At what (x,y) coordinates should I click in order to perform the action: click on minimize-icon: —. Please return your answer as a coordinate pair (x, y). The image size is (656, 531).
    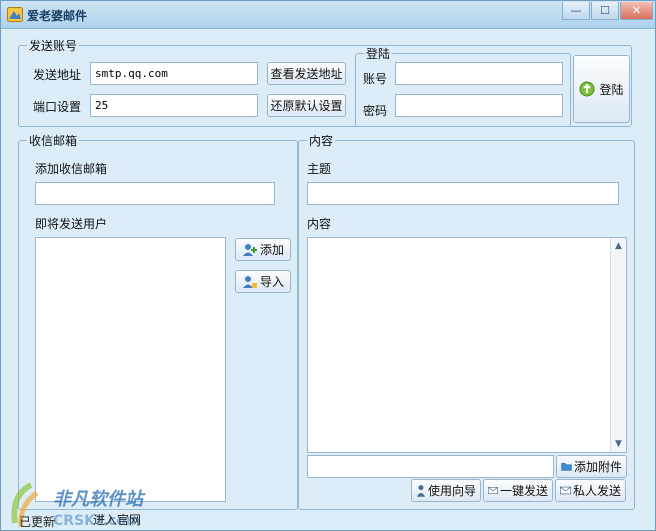
    Looking at the image, I should click on (576, 10).